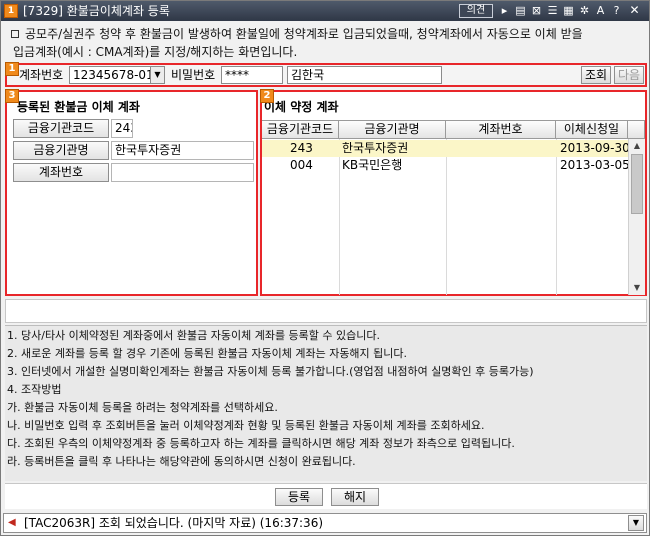  Describe the element at coordinates (364, 75) in the screenshot. I see `account-holder-name: 김한국` at that location.